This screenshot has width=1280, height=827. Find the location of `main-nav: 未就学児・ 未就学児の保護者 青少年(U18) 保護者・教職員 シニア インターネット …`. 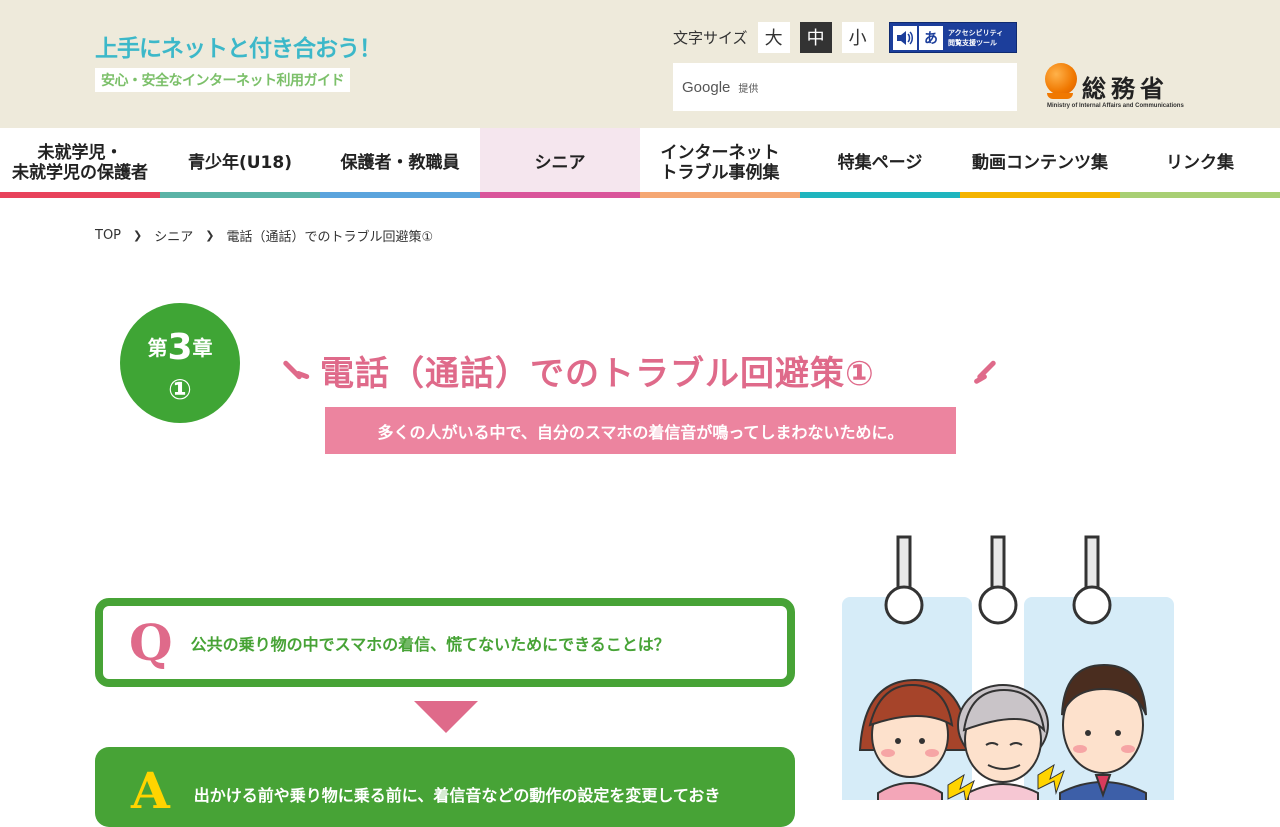

main-nav: 未就学児・ 未就学児の保護者 青少年(U18) 保護者・教職員 シニア インターネット … is located at coordinates (640, 163).